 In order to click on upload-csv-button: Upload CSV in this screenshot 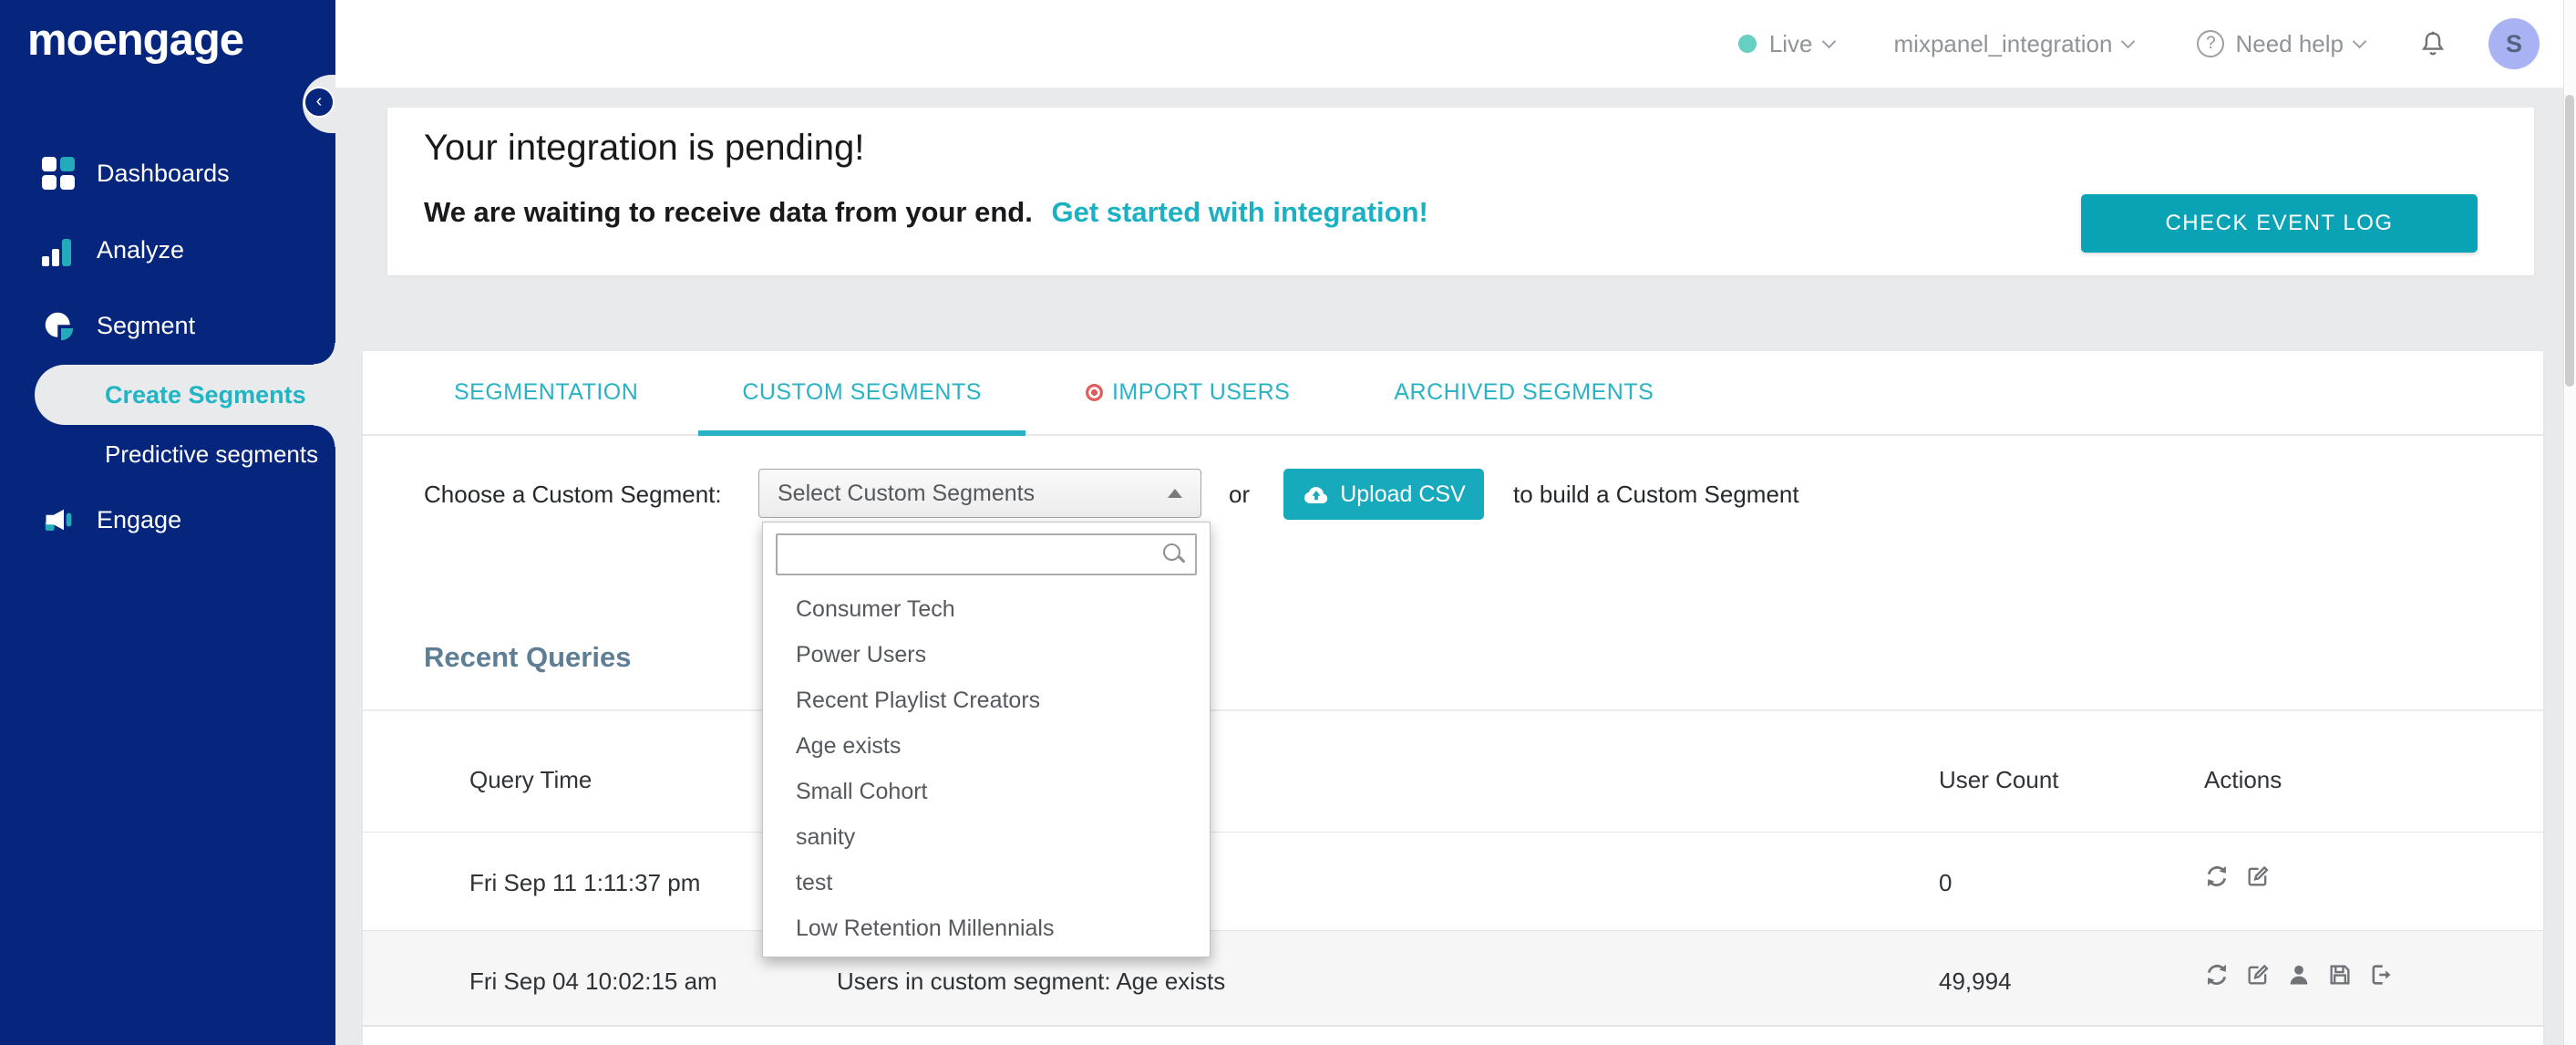, I will do `click(1383, 494)`.